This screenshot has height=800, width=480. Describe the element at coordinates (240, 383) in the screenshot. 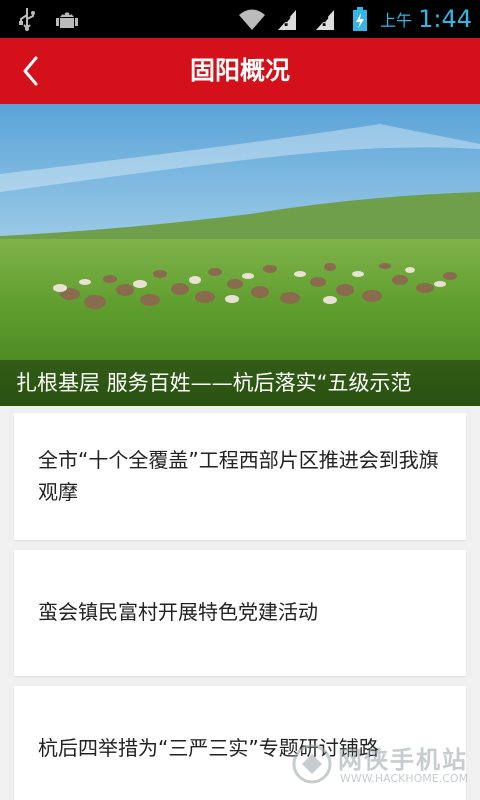

I see `hero-caption: 扎根基层 服务百姓——杭后落实“五级示范` at that location.